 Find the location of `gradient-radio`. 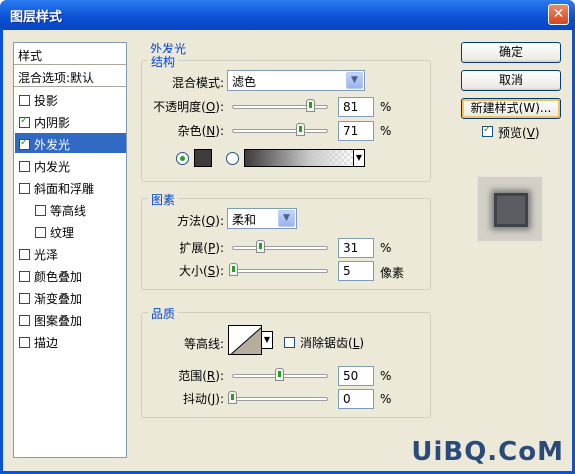

gradient-radio is located at coordinates (232, 158).